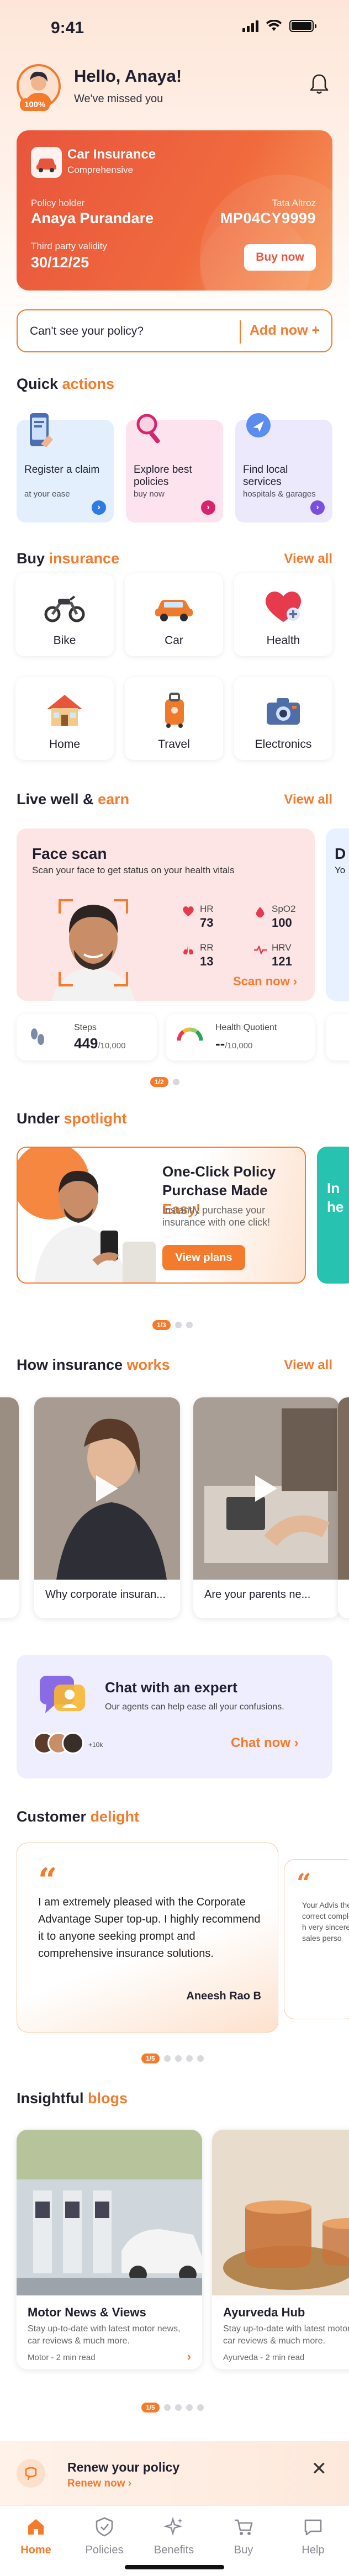 The width and height of the screenshot is (349, 2576). Describe the element at coordinates (207, 961) in the screenshot. I see `vital-value: 13` at that location.